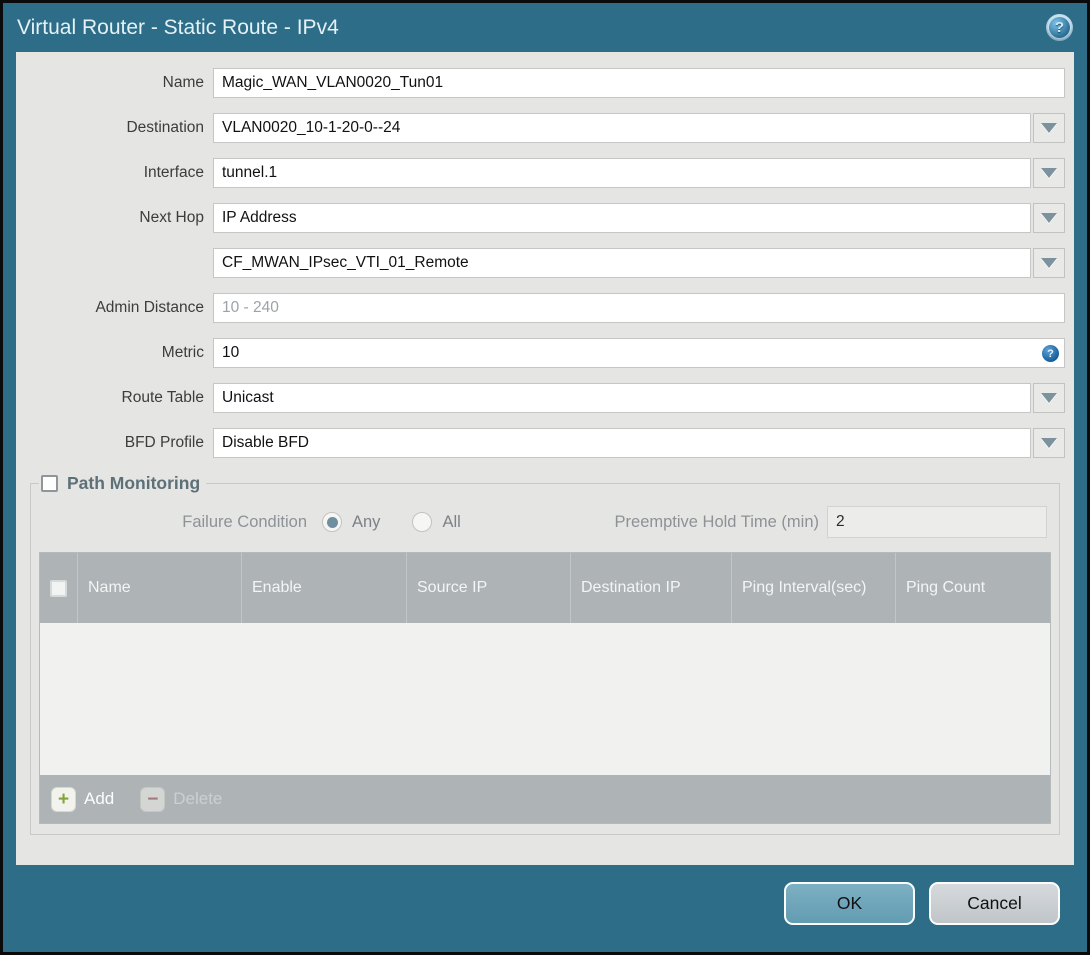 The height and width of the screenshot is (955, 1090). Describe the element at coordinates (813, 588) in the screenshot. I see `column-header-ping-interval: Ping Interval(sec)` at that location.